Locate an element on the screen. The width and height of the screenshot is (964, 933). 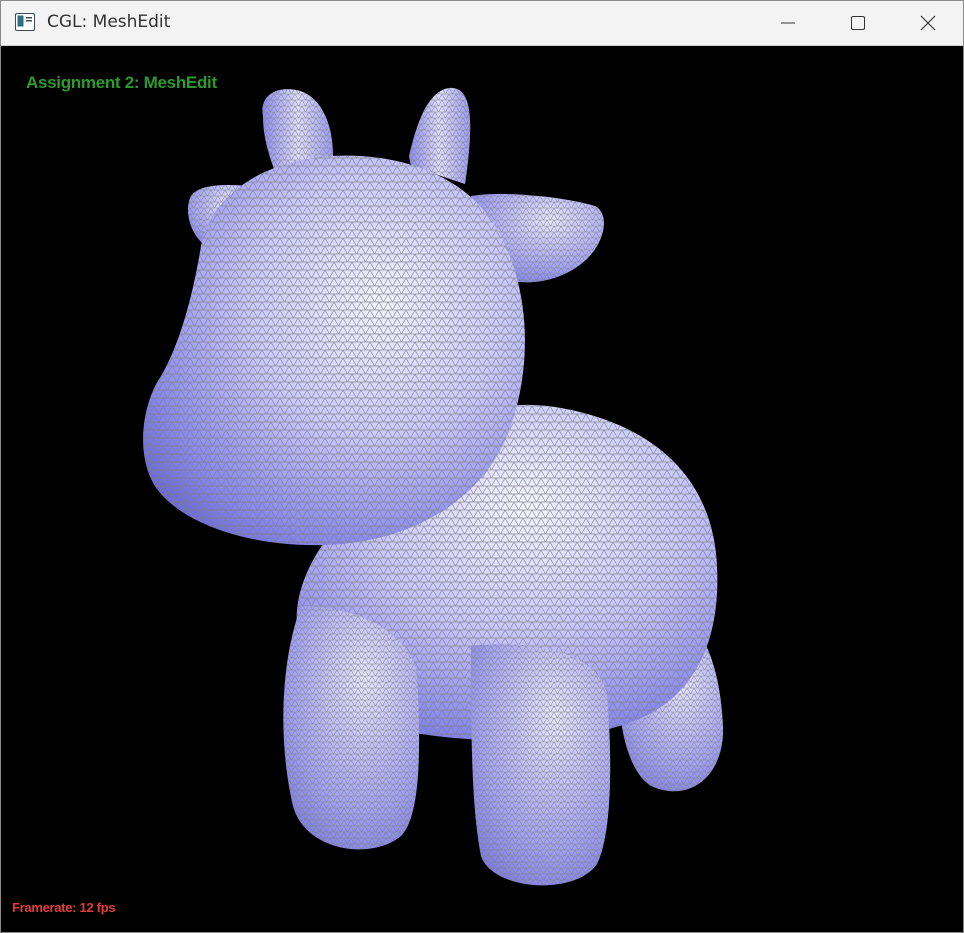
app-window-icon is located at coordinates (25, 22).